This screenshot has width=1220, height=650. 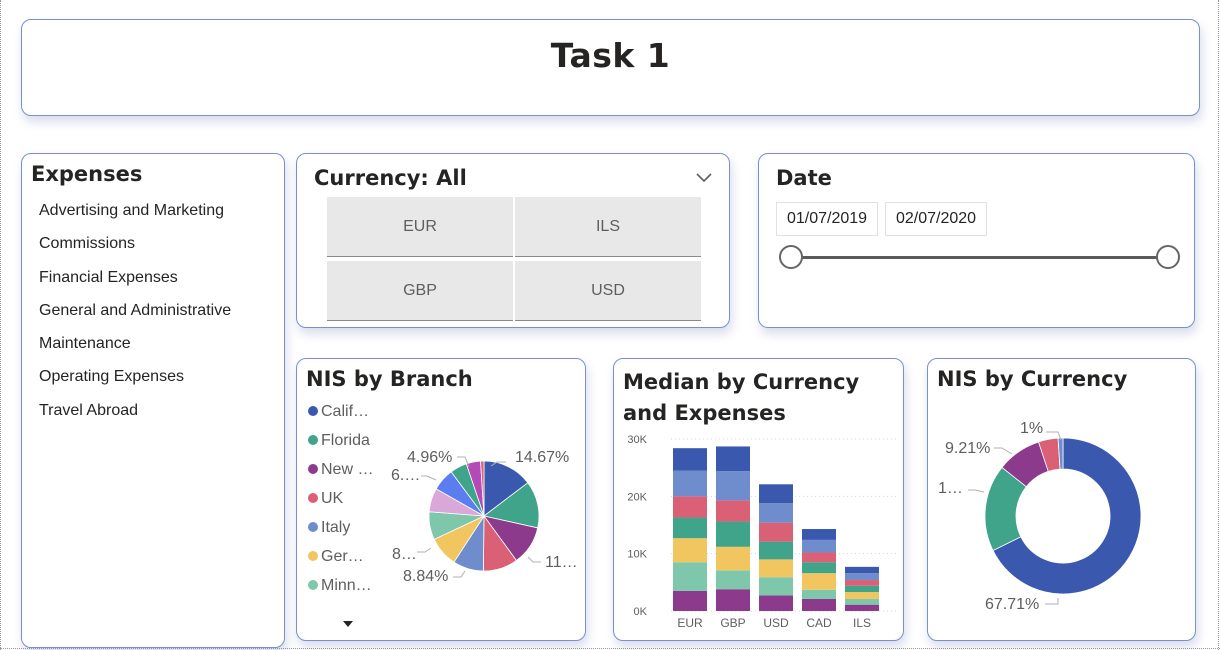 I want to click on expenses-heading: Expenses, so click(x=87, y=174).